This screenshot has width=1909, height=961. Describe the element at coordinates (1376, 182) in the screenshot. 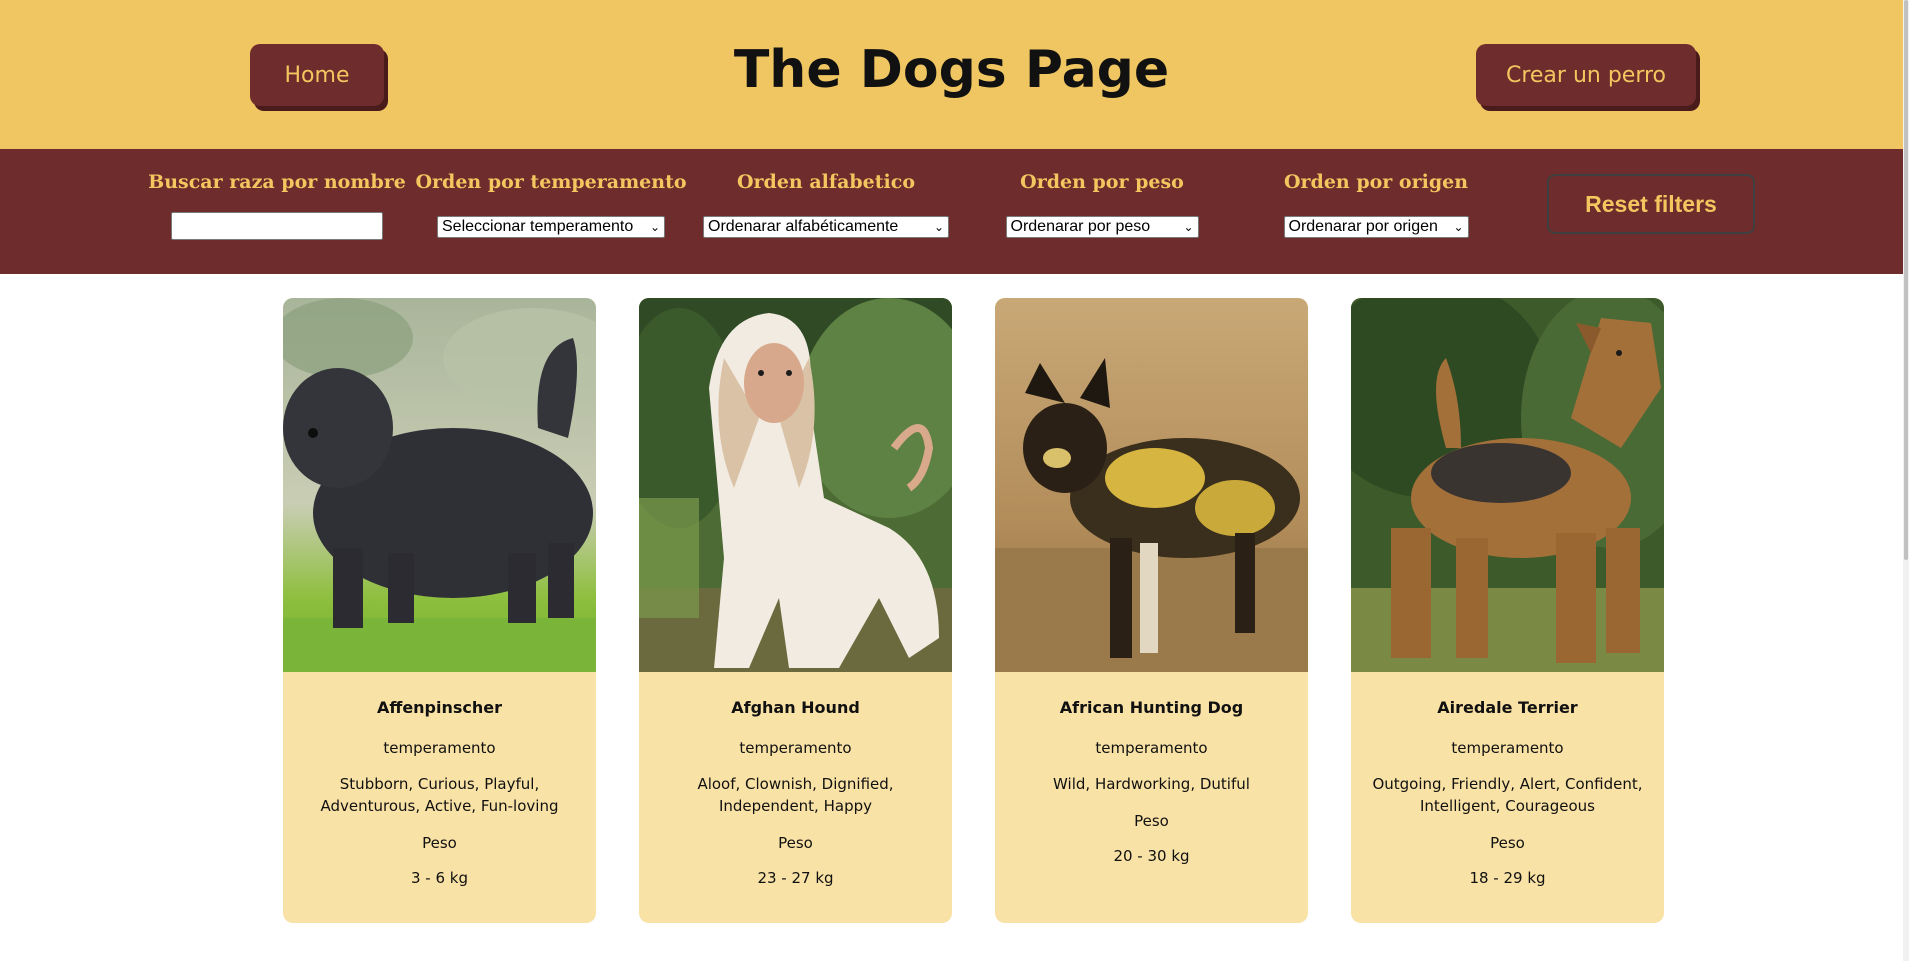

I see `origin-label: Orden por origen` at that location.